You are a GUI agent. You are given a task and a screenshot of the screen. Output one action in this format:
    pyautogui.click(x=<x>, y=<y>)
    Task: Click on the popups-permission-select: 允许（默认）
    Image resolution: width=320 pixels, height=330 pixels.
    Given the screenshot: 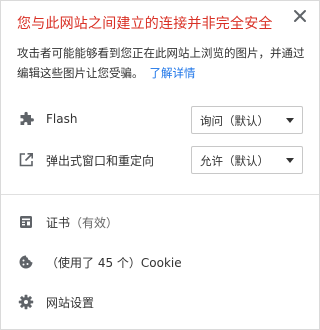 What is the action you would take?
    pyautogui.click(x=247, y=160)
    